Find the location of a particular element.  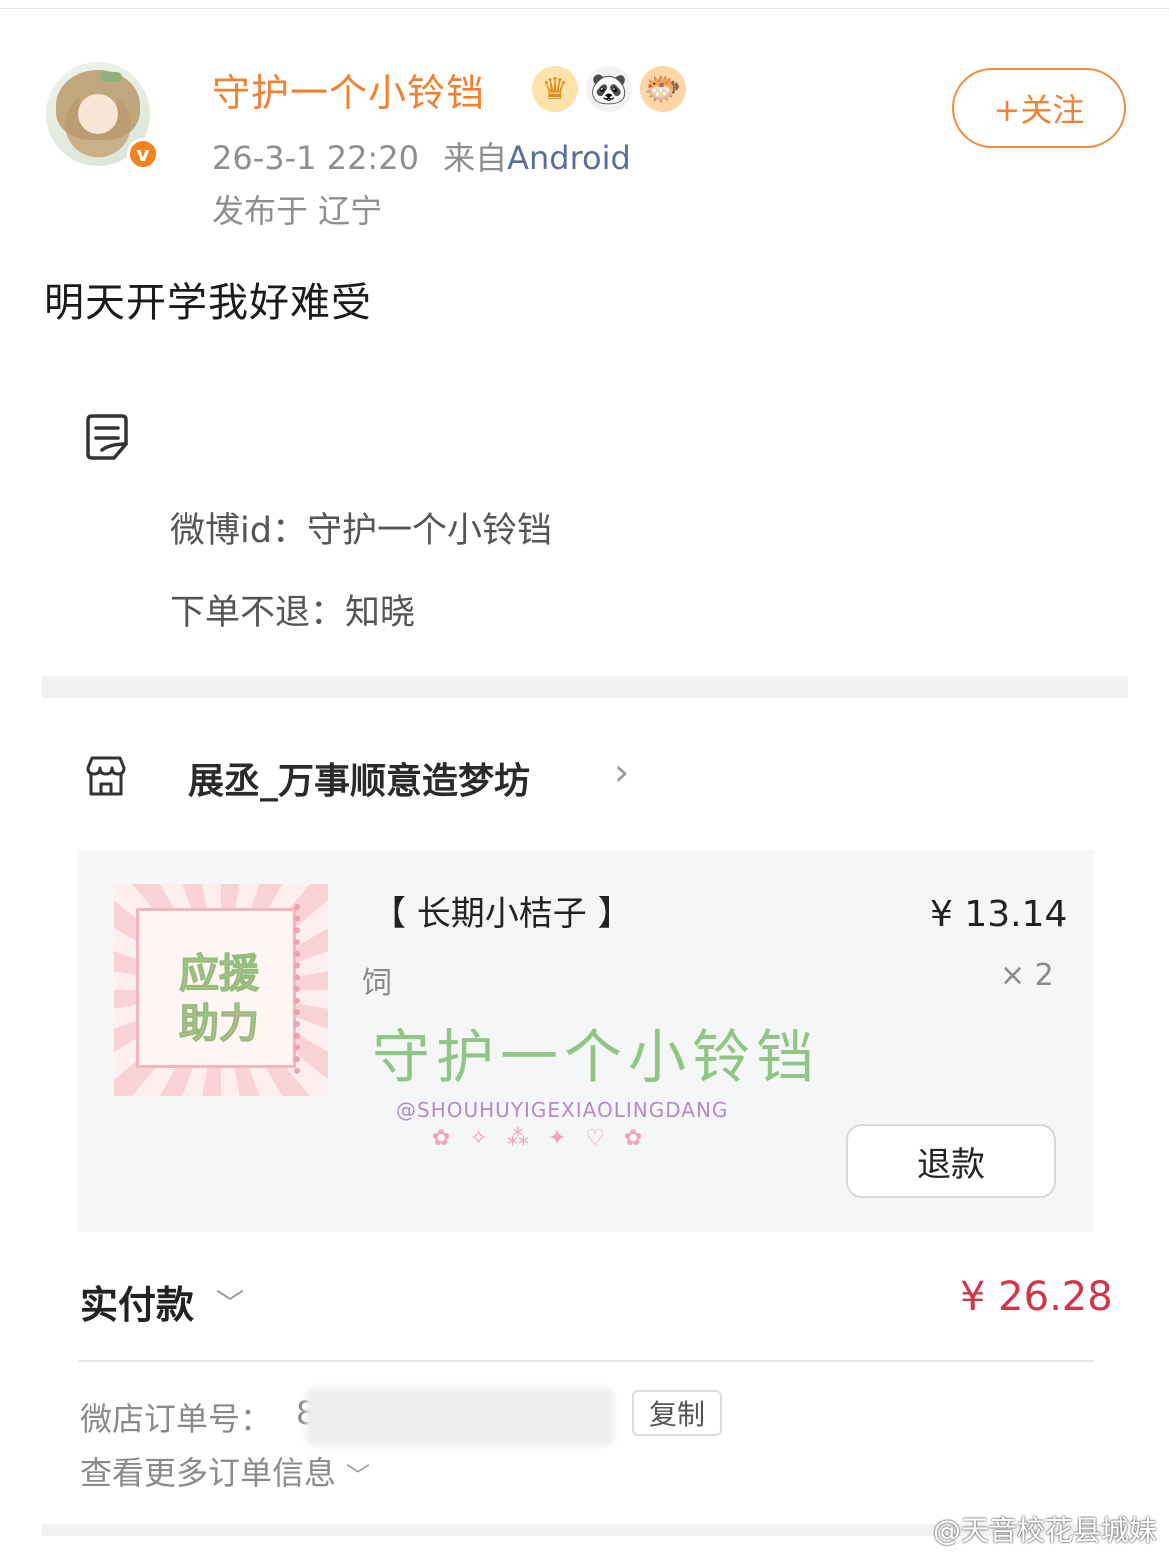

paid-amount: ¥ 26.28 is located at coordinates (1036, 1297).